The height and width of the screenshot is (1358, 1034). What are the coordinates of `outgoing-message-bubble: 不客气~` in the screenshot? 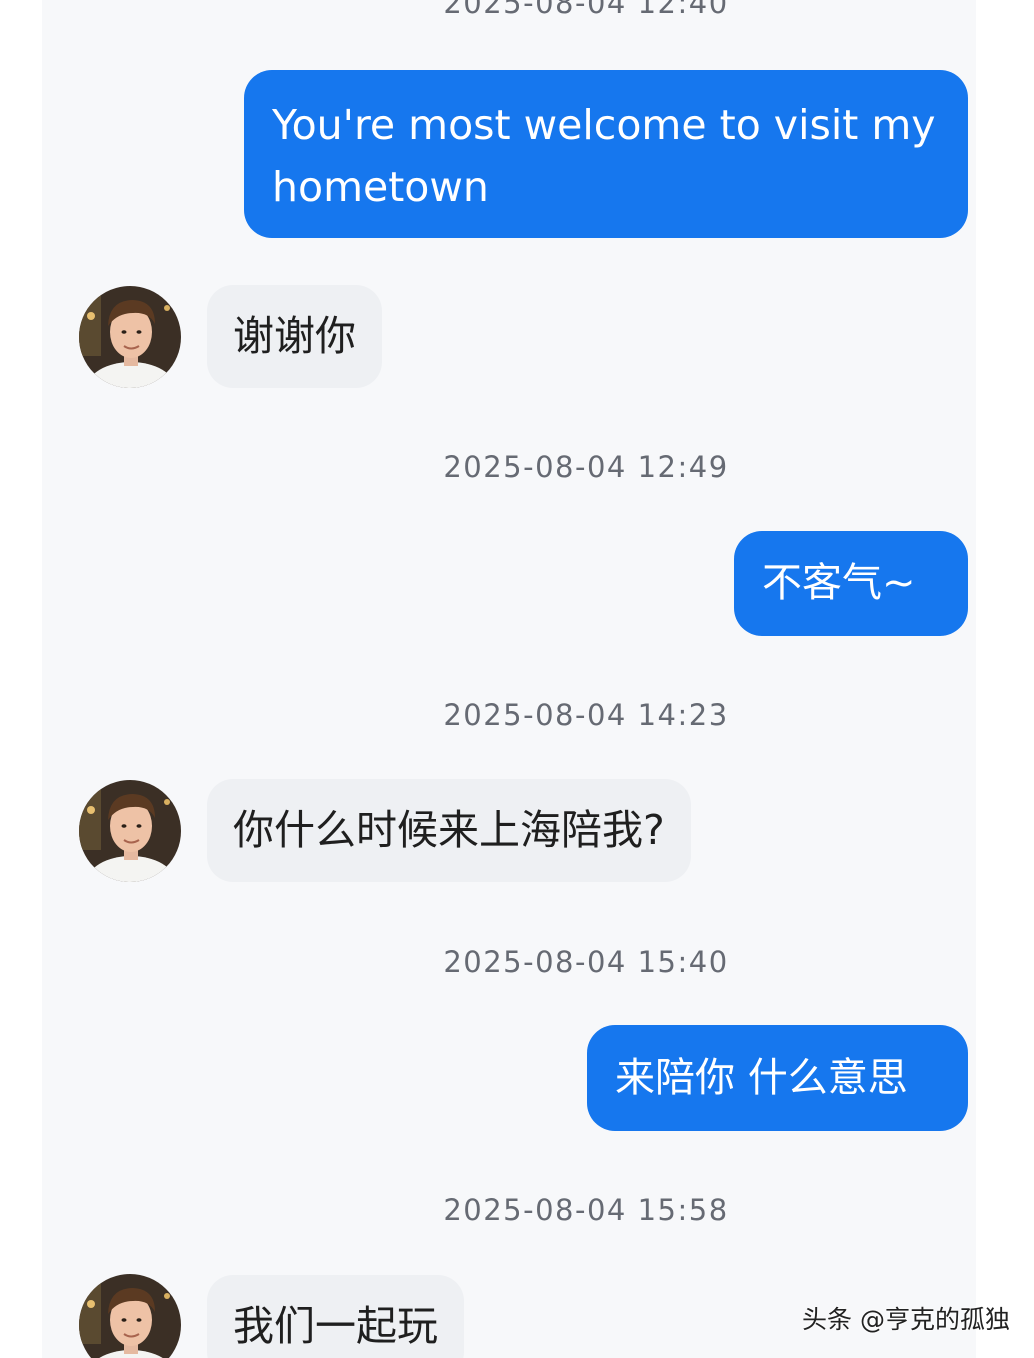 It's located at (851, 583).